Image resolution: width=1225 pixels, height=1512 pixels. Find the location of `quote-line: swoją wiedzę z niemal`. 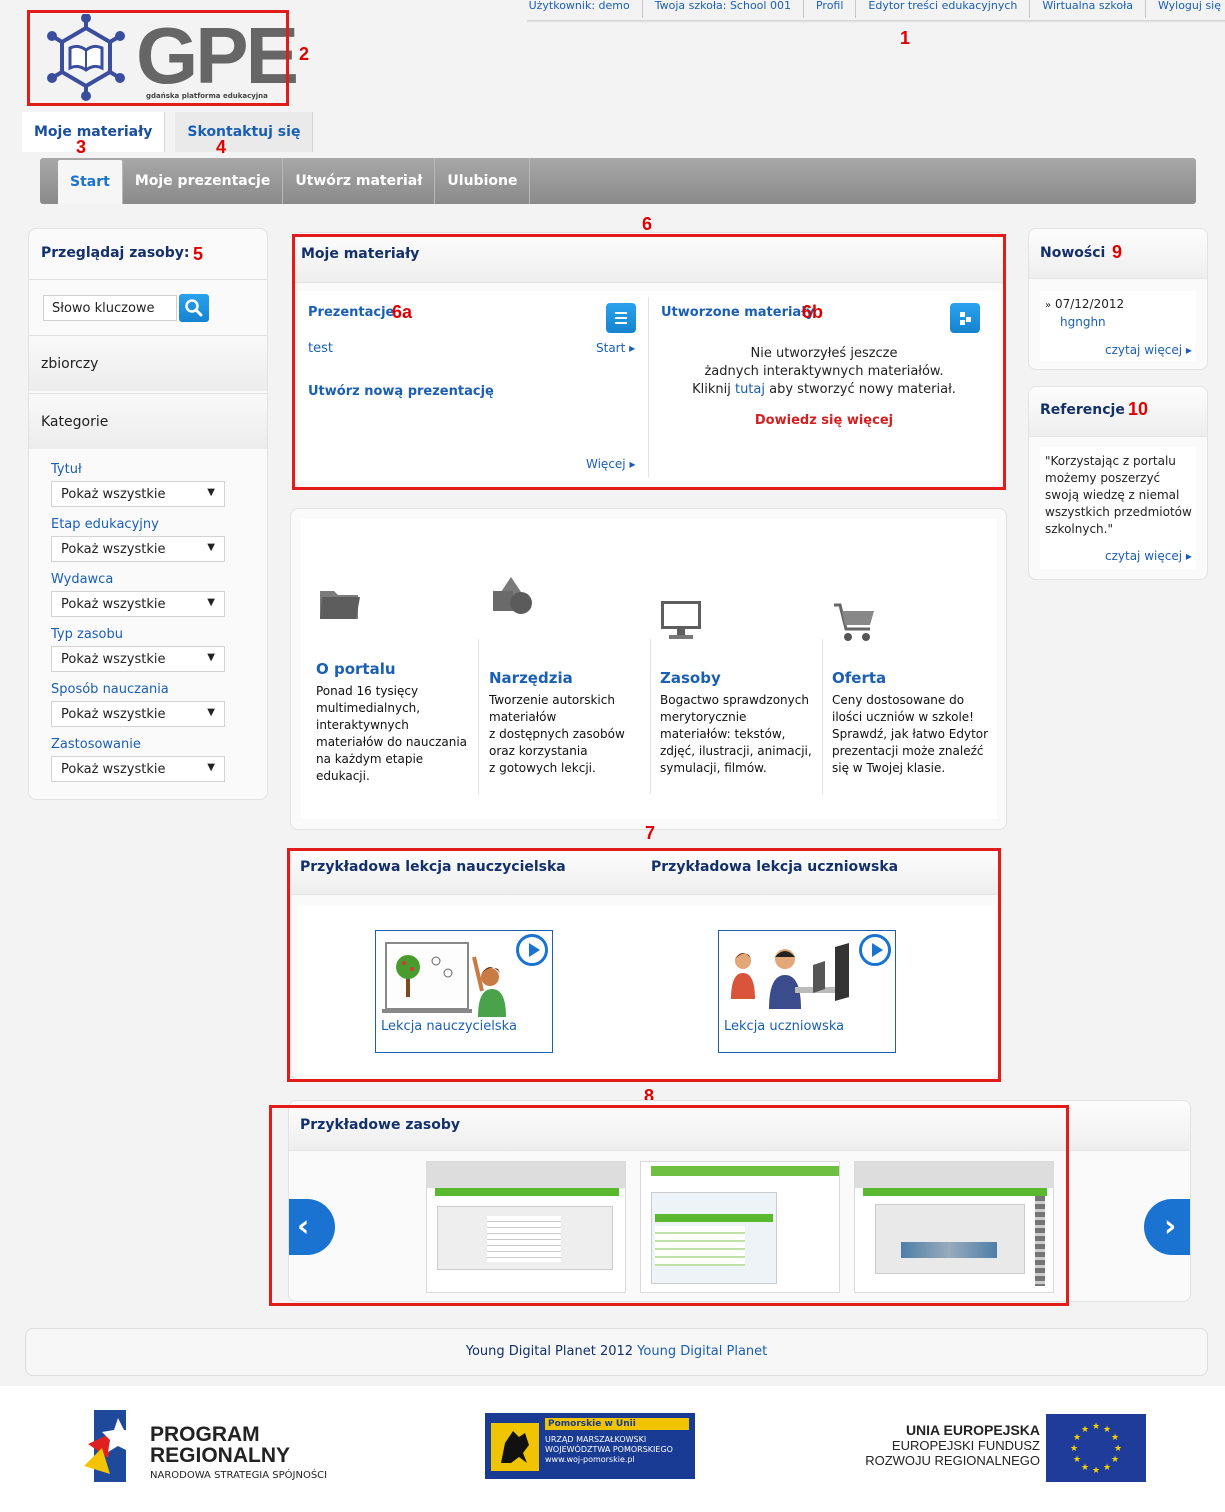

quote-line: swoją wiedzę z niemal is located at coordinates (1112, 495).